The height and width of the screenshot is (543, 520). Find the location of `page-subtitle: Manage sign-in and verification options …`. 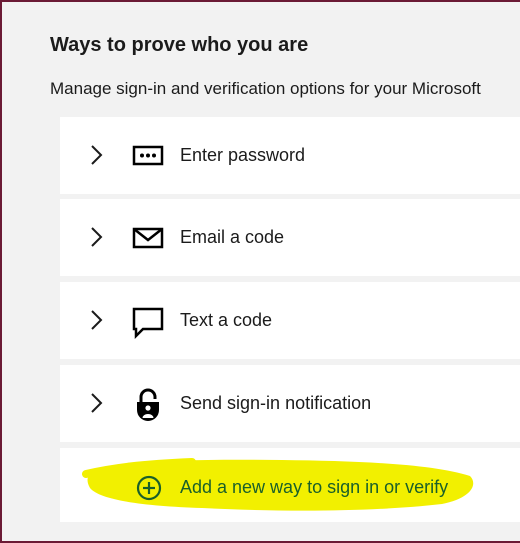

page-subtitle: Manage sign-in and verification options … is located at coordinates (265, 88).